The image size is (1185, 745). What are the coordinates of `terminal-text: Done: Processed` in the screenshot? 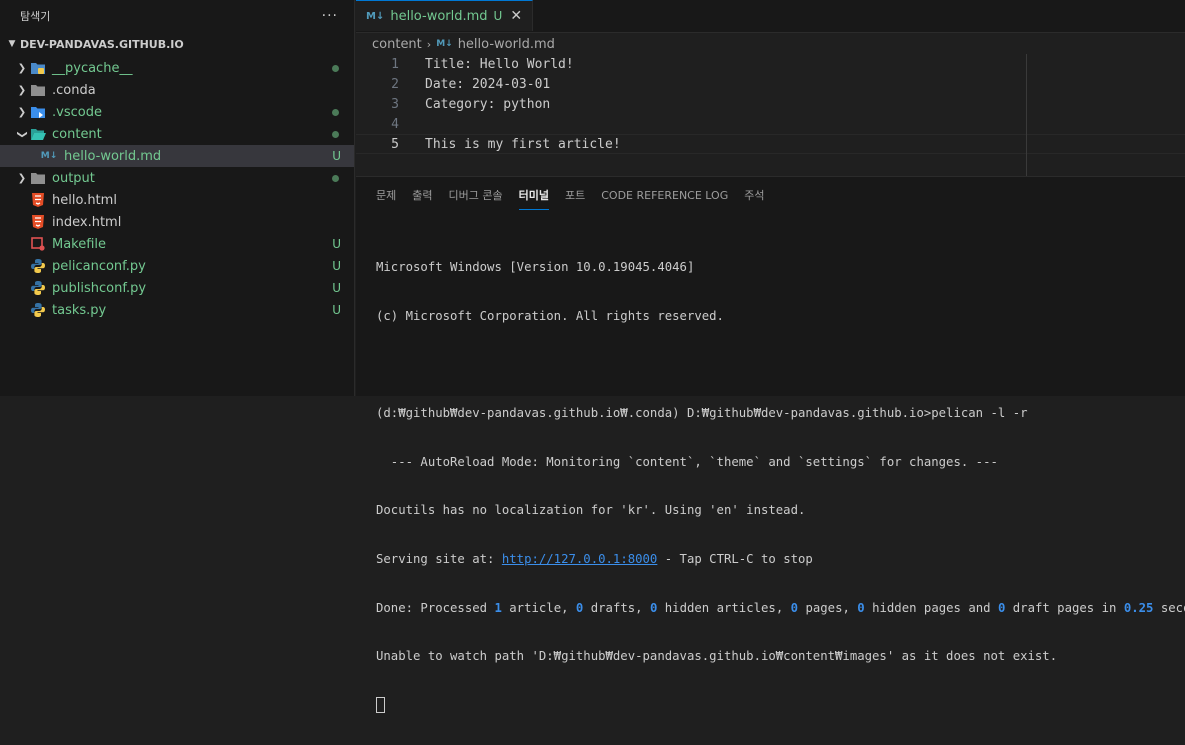 It's located at (435, 607).